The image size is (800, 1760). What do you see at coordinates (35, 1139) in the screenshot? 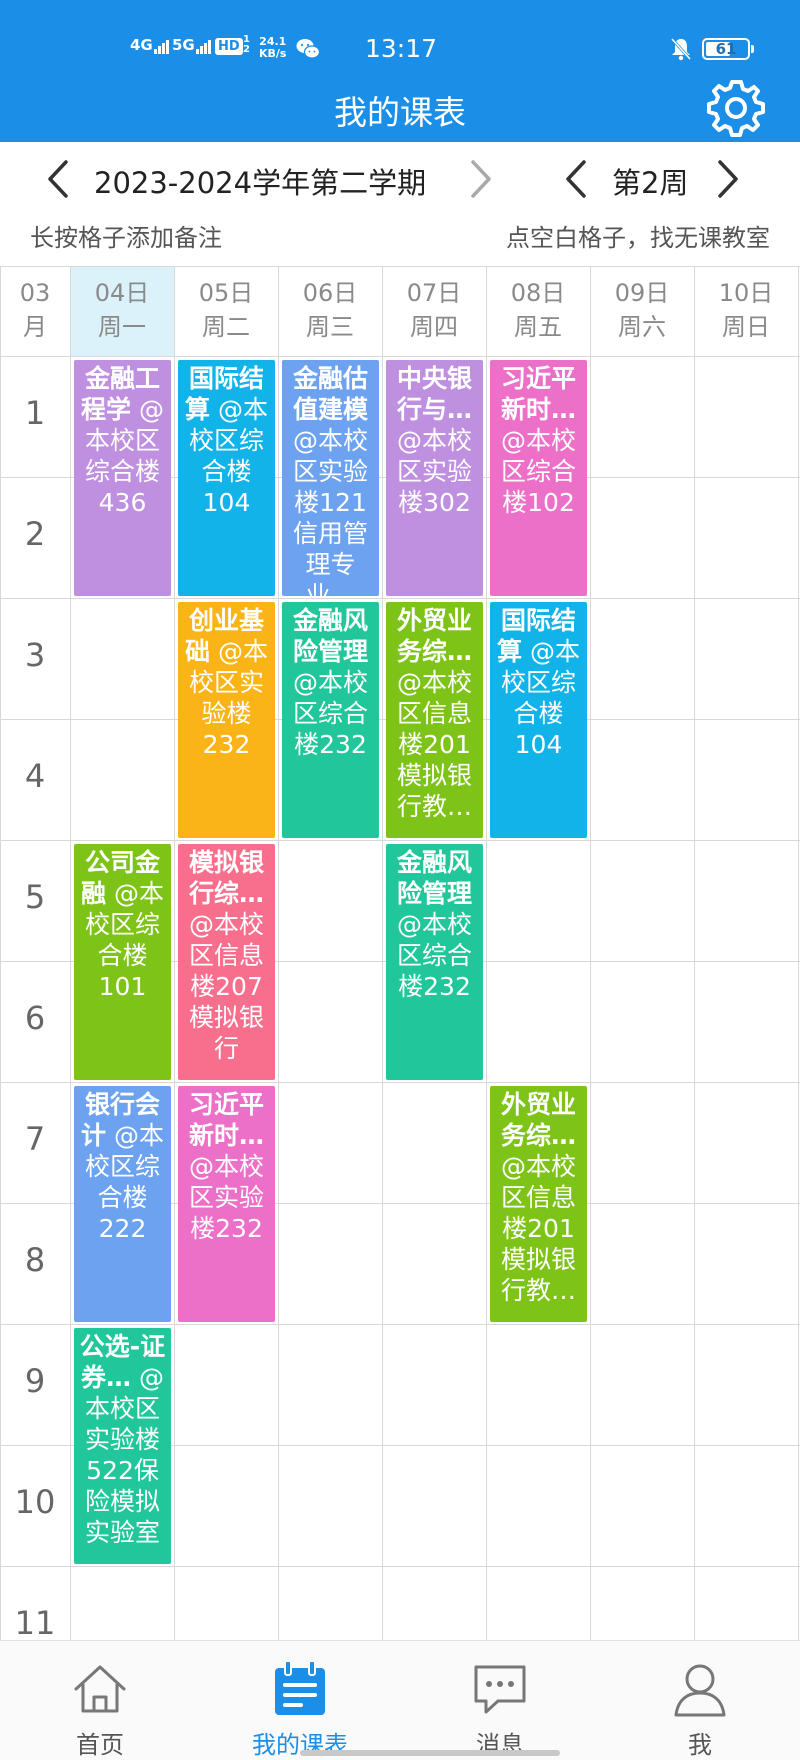
I see `period-number: 7` at bounding box center [35, 1139].